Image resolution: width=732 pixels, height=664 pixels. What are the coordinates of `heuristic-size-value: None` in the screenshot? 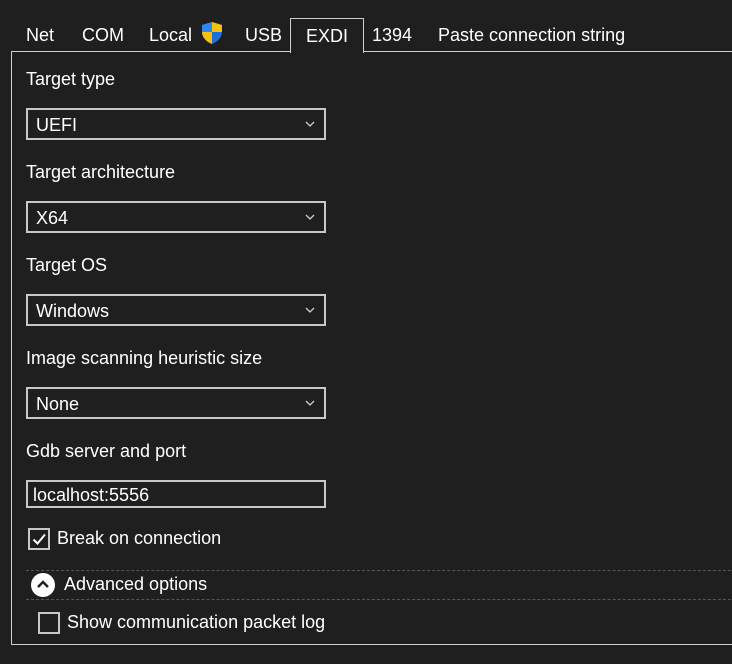 It's located at (58, 404).